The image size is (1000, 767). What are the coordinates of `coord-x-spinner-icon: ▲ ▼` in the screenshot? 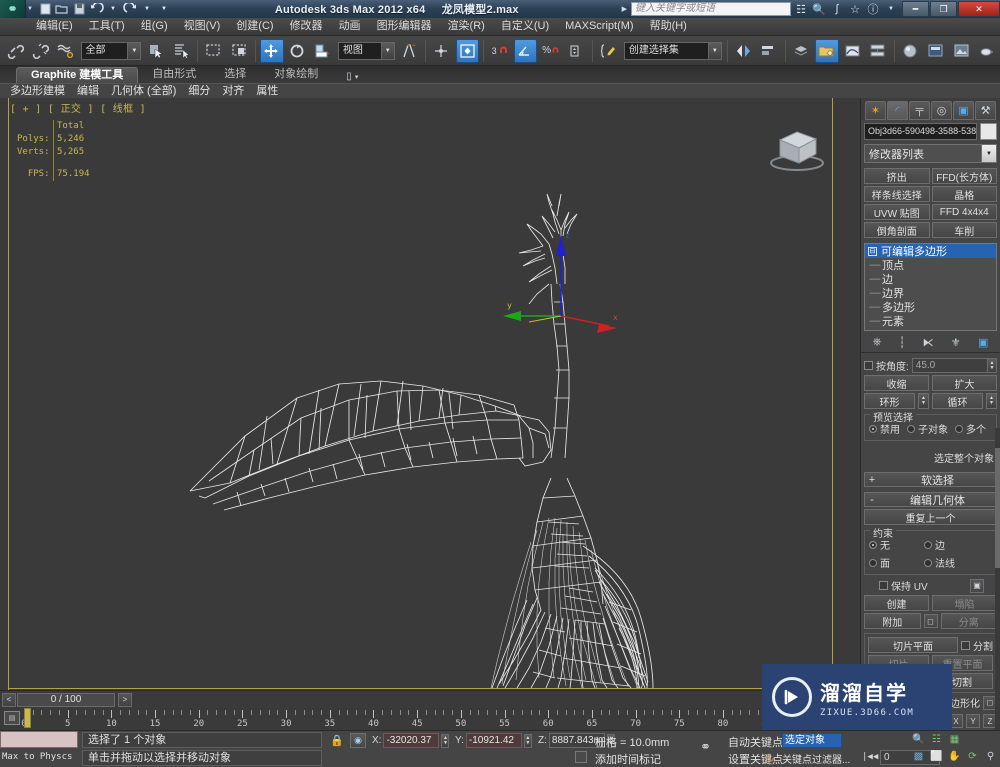 It's located at (445, 740).